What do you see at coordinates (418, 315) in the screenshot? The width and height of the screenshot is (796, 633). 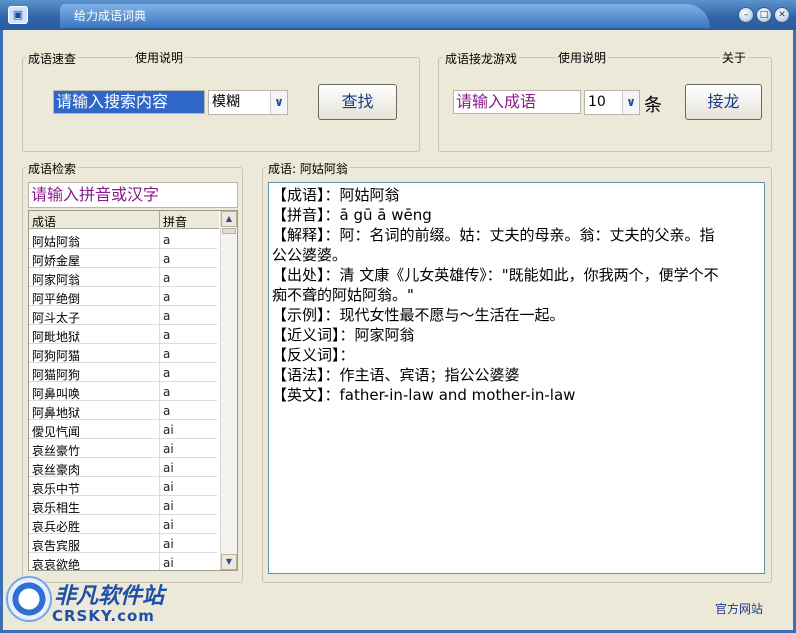 I see `detail-line: 【示例】：现代女性最不愿与～生活在一起。` at bounding box center [418, 315].